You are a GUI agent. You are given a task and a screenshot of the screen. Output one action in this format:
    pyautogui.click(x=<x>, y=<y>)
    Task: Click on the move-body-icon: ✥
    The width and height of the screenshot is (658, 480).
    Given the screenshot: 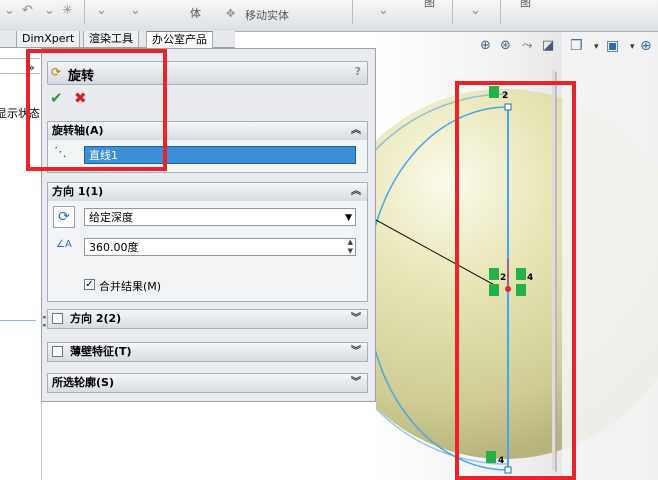 What is the action you would take?
    pyautogui.click(x=230, y=13)
    